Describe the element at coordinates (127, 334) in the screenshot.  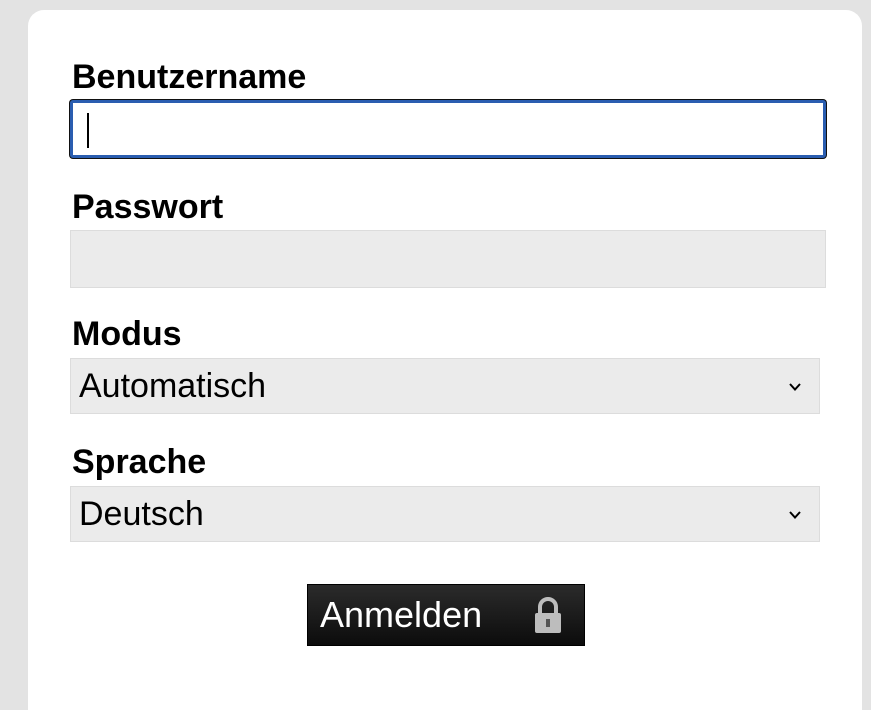
I see `mode-label: Modus` at that location.